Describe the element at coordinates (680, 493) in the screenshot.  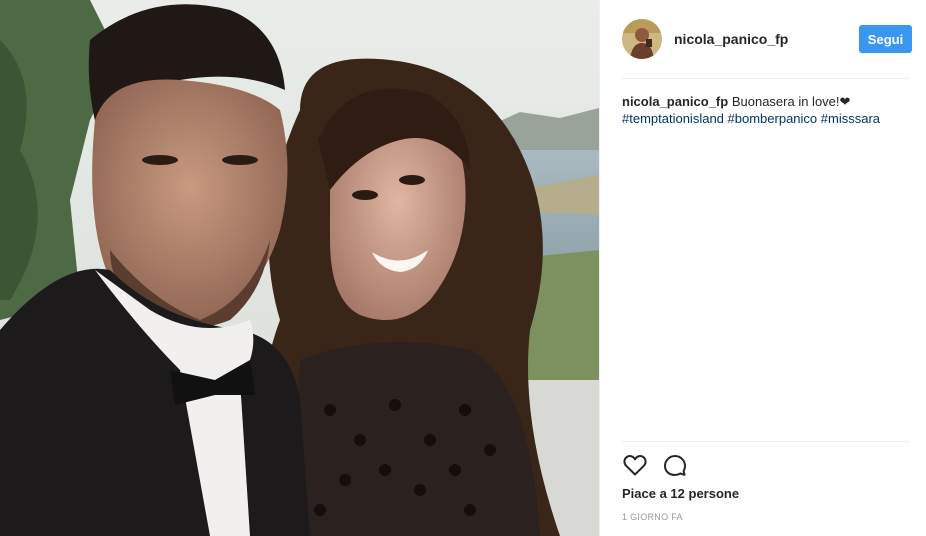
I see `likes-count: Piace a 12 persone` at that location.